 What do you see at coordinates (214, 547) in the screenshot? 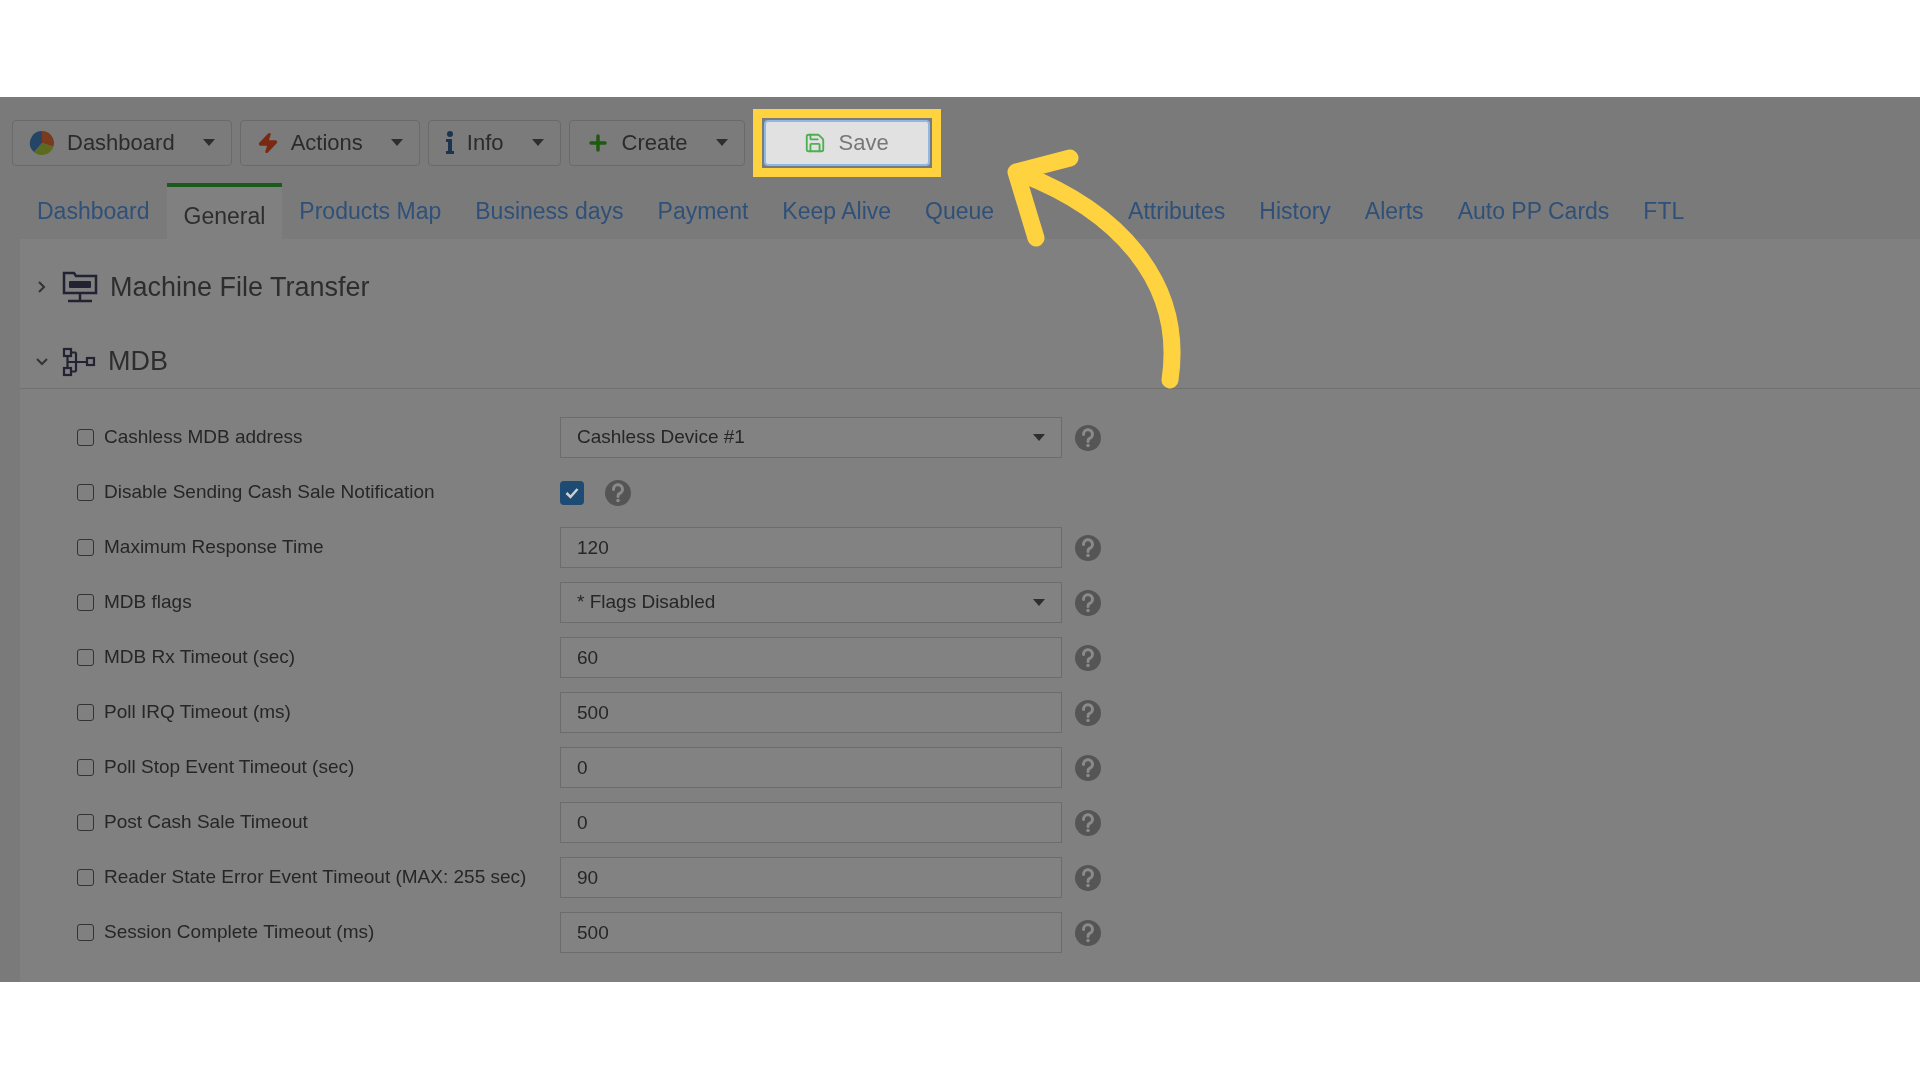
I see `setting-label: Maximum Response Time` at bounding box center [214, 547].